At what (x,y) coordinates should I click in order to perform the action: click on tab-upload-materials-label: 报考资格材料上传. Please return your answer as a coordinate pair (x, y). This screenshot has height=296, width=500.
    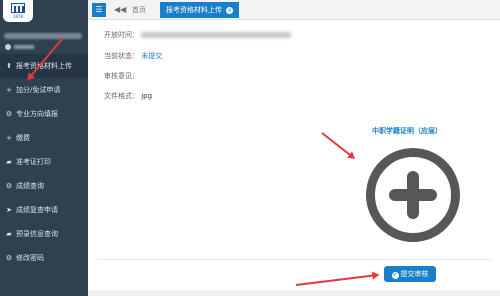
    Looking at the image, I should click on (194, 10).